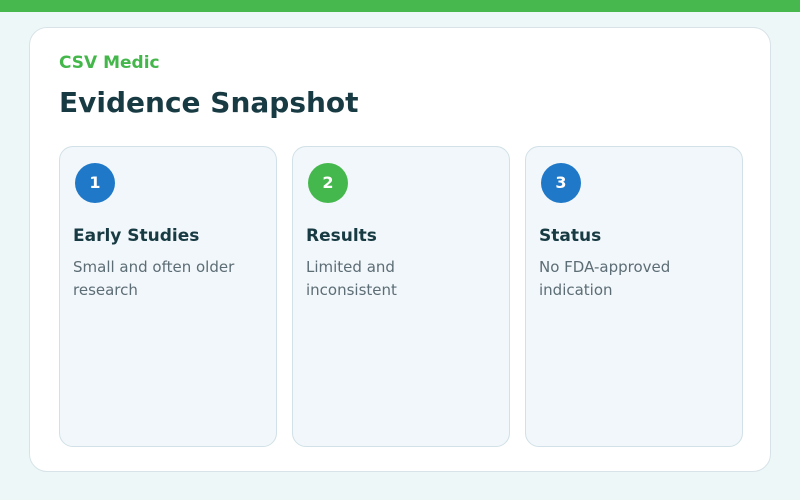 This screenshot has width=800, height=500. I want to click on card-description-early-studies: Small and often older research, so click(154, 278).